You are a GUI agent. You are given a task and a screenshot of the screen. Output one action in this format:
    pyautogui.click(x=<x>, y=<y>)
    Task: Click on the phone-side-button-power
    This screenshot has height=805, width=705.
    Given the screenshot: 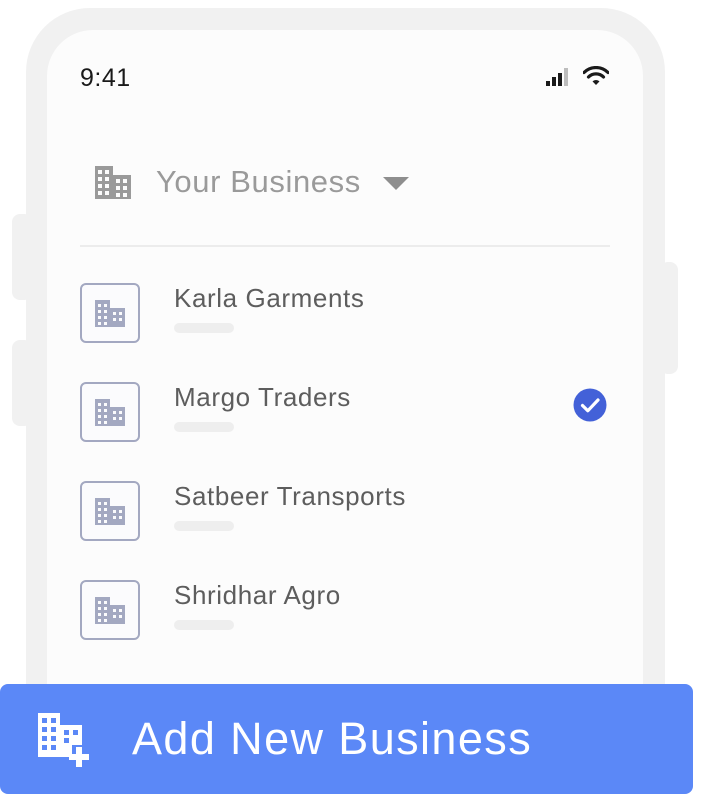 What is the action you would take?
    pyautogui.click(x=669, y=318)
    